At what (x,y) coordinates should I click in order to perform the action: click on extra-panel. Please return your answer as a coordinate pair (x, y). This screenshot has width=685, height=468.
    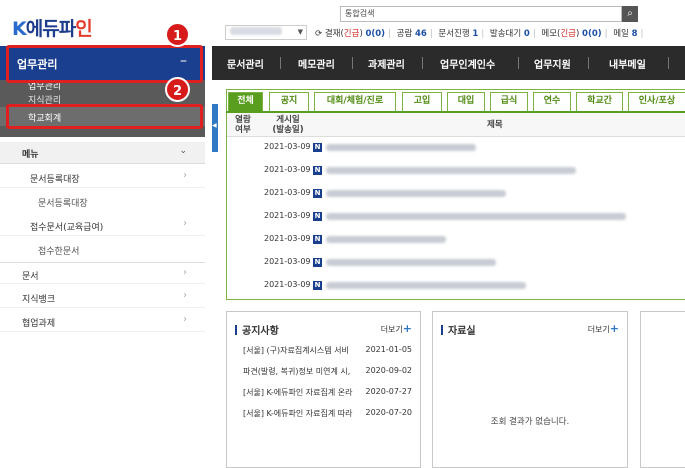
    Looking at the image, I should click on (662, 389).